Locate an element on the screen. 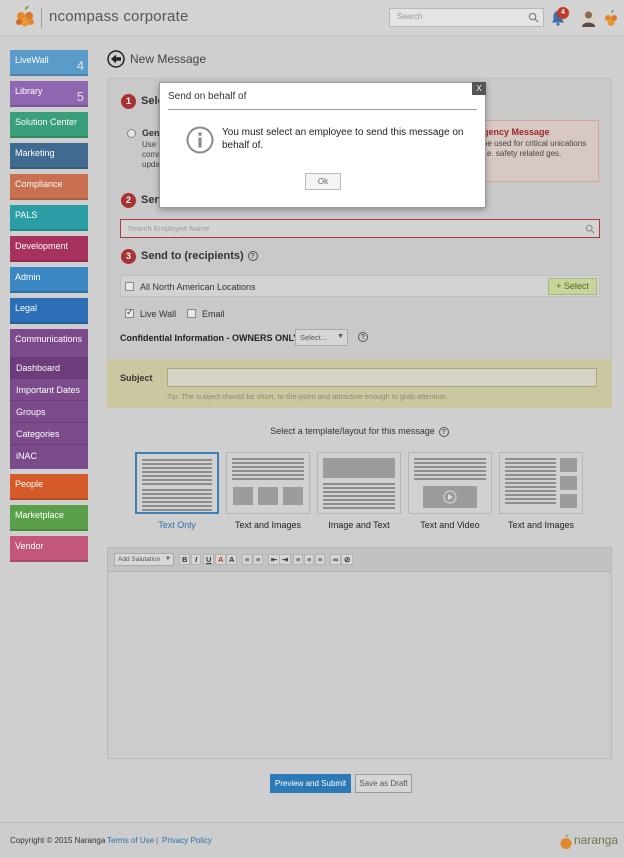  salutation-select: Add Salutation ▼ is located at coordinates (144, 559).